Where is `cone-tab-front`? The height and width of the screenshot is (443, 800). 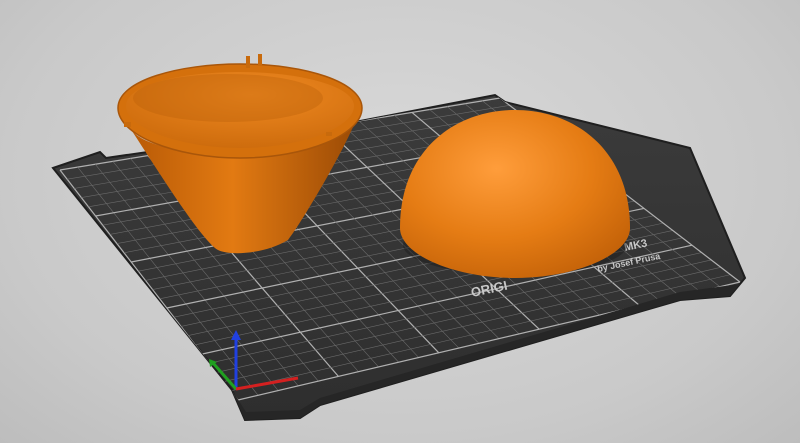 cone-tab-front is located at coordinates (127, 124).